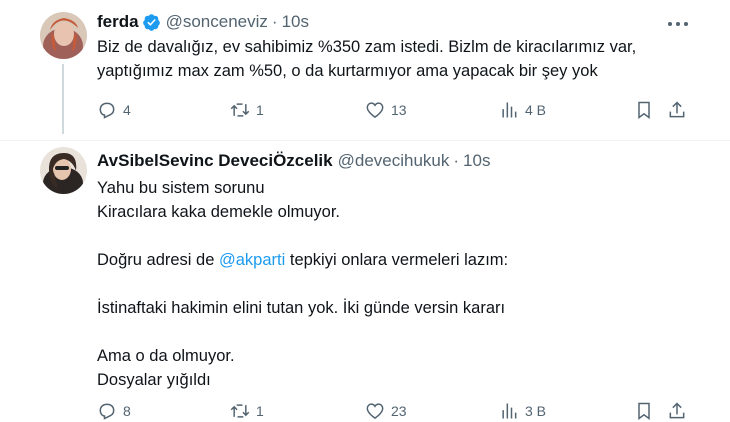 The image size is (730, 422). Describe the element at coordinates (522, 110) in the screenshot. I see `views-button: 4 B` at that location.